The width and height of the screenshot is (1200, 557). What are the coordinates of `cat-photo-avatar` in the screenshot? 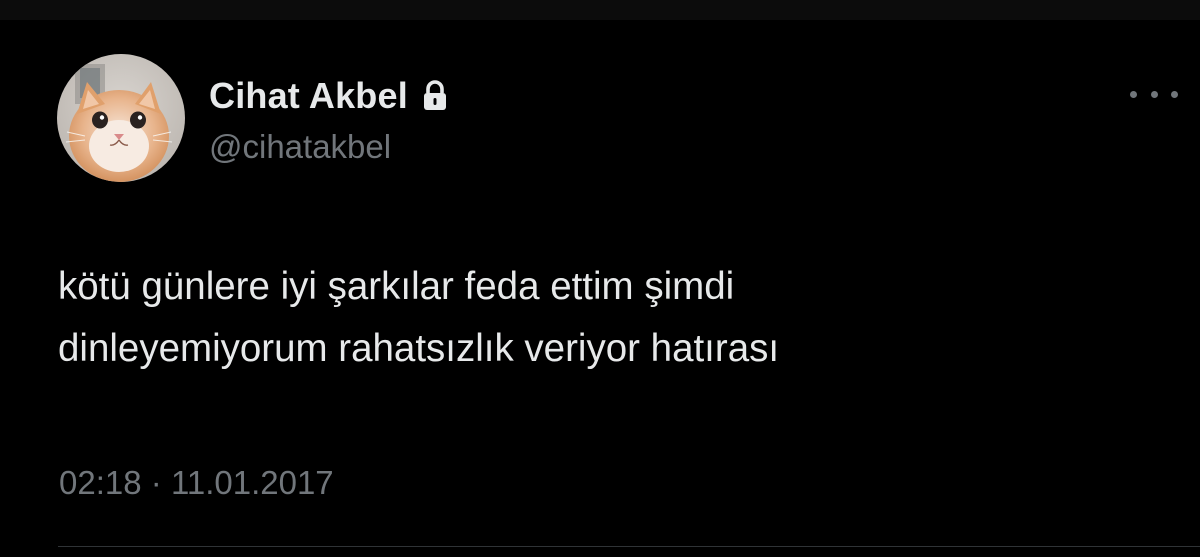 It's located at (121, 118).